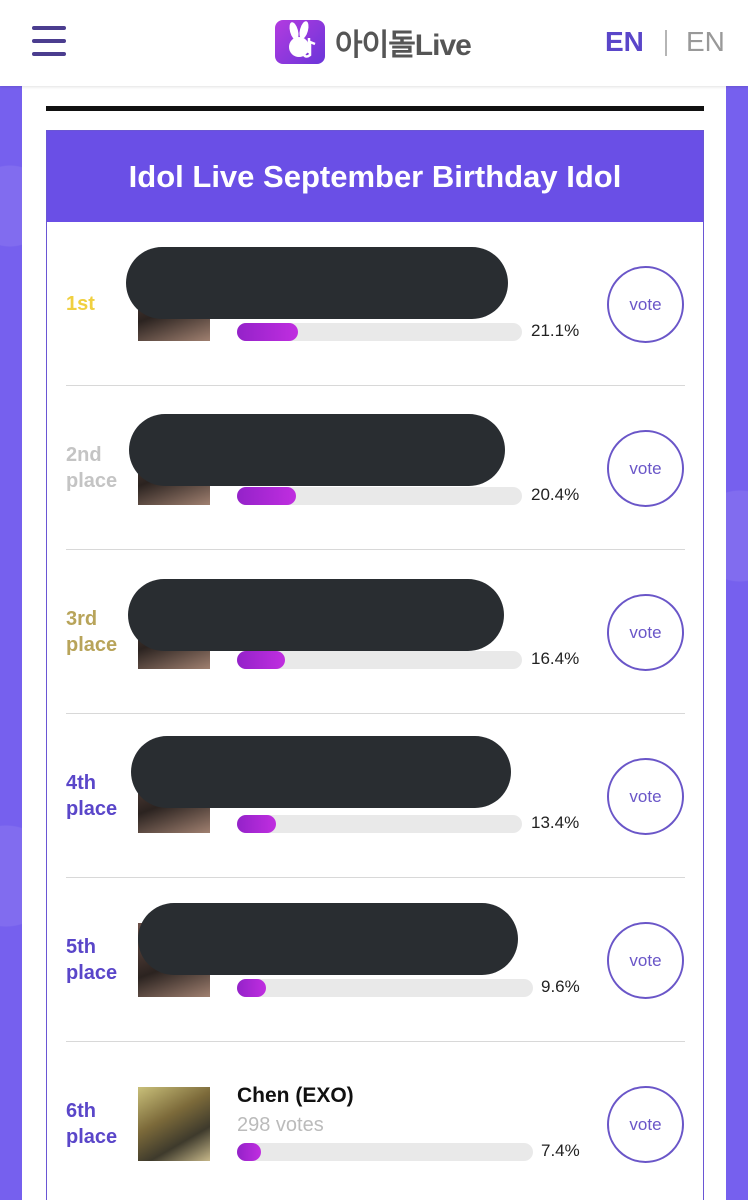  Describe the element at coordinates (84, 454) in the screenshot. I see `rank-number: 2nd` at that location.